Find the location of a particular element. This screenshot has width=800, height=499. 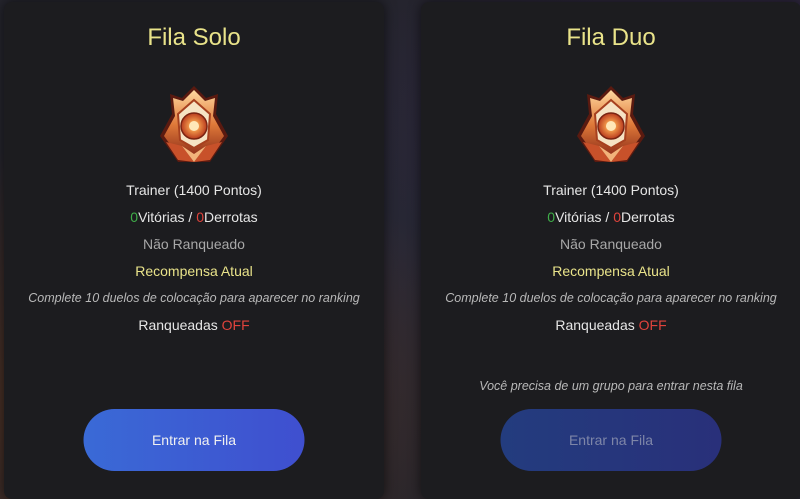

join-duo-queue-button: Entrar na Fila is located at coordinates (611, 440).